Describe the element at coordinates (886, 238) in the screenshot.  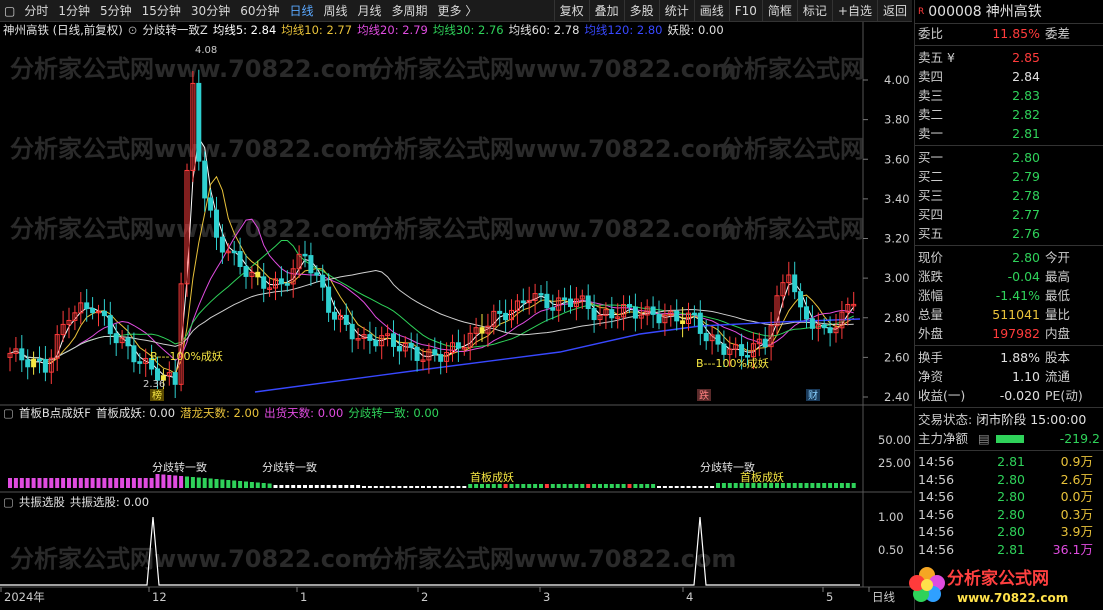
I see `main-y-axis: 4.00 3.80 3.60 3.40 3.20 3.00 2.80 2.60 2.40` at that location.